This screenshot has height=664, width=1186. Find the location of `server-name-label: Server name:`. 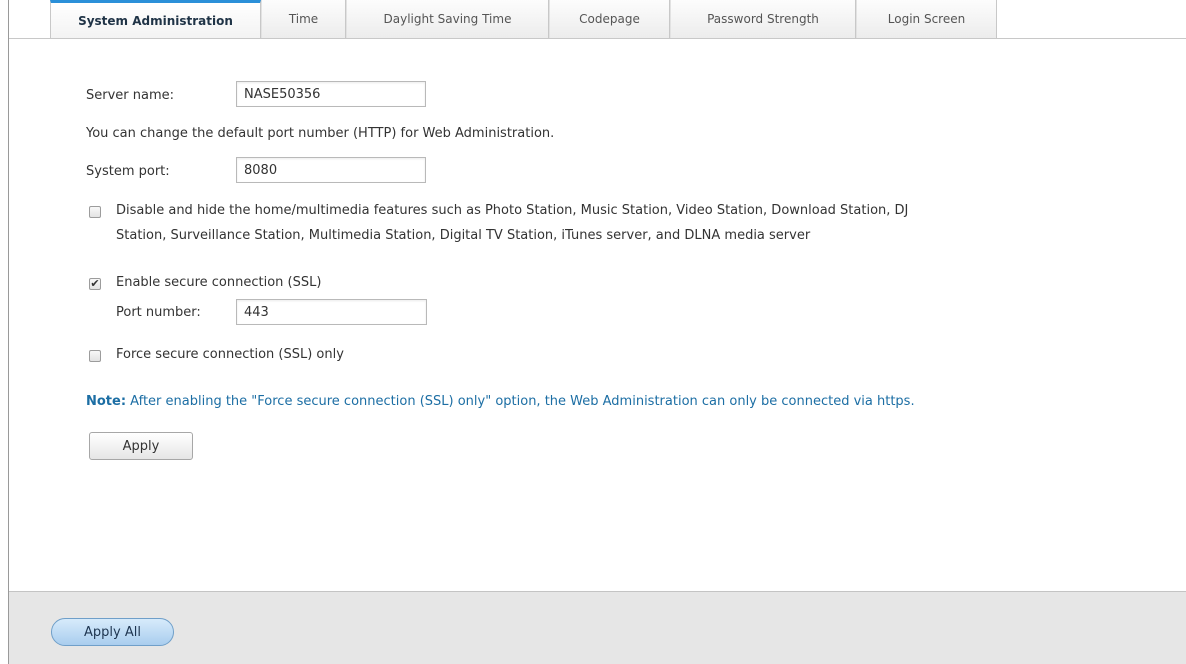

server-name-label: Server name: is located at coordinates (130, 95).